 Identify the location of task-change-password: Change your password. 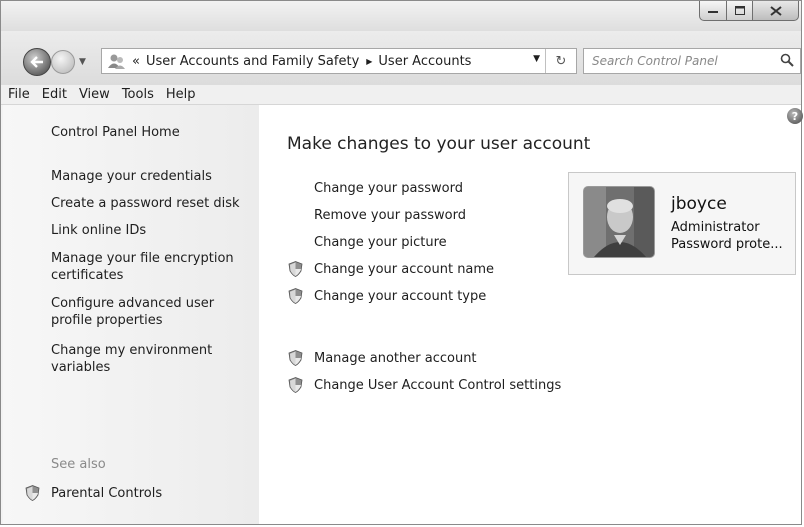
(388, 188).